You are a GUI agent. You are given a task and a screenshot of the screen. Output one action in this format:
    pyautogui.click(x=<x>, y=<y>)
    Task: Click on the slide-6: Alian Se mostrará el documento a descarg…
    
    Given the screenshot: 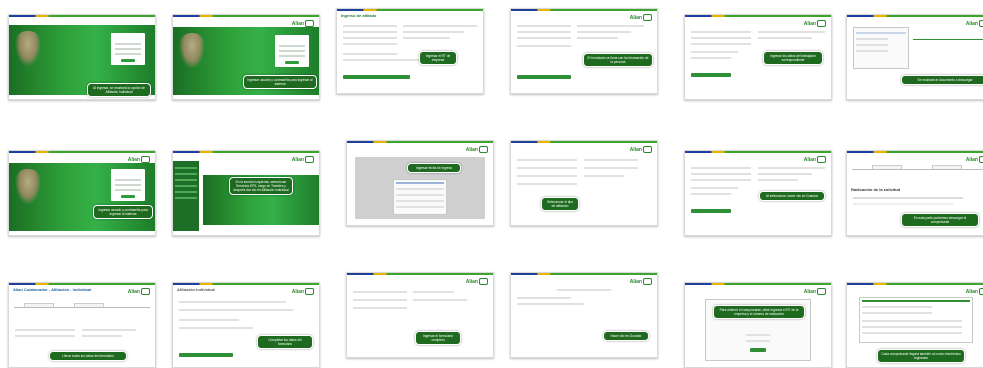 What is the action you would take?
    pyautogui.click(x=914, y=57)
    